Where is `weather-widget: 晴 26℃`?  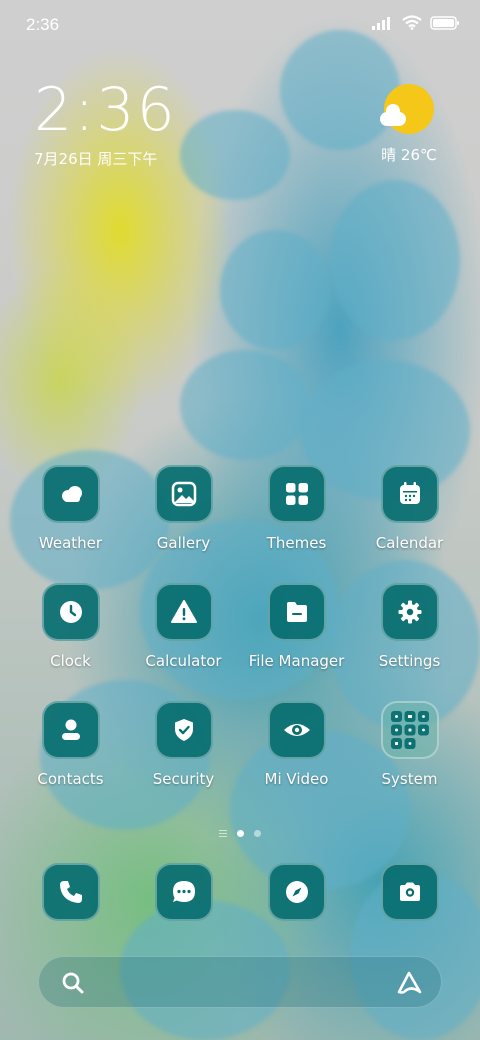
weather-widget: 晴 26℃ is located at coordinates (409, 124).